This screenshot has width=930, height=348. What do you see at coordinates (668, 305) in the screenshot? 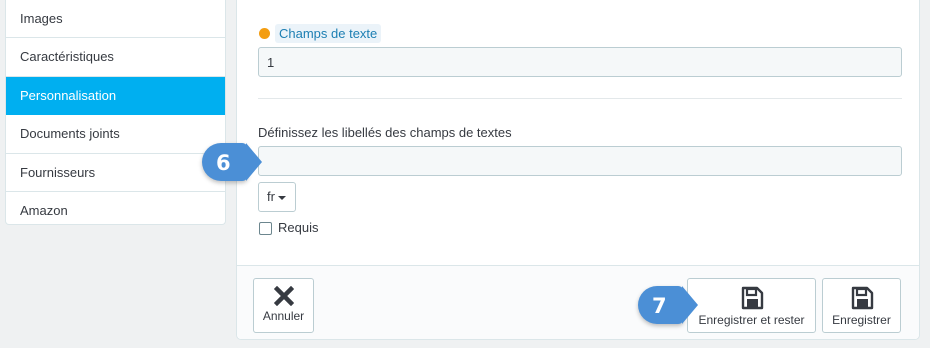
I see `step-7-badge: 7` at bounding box center [668, 305].